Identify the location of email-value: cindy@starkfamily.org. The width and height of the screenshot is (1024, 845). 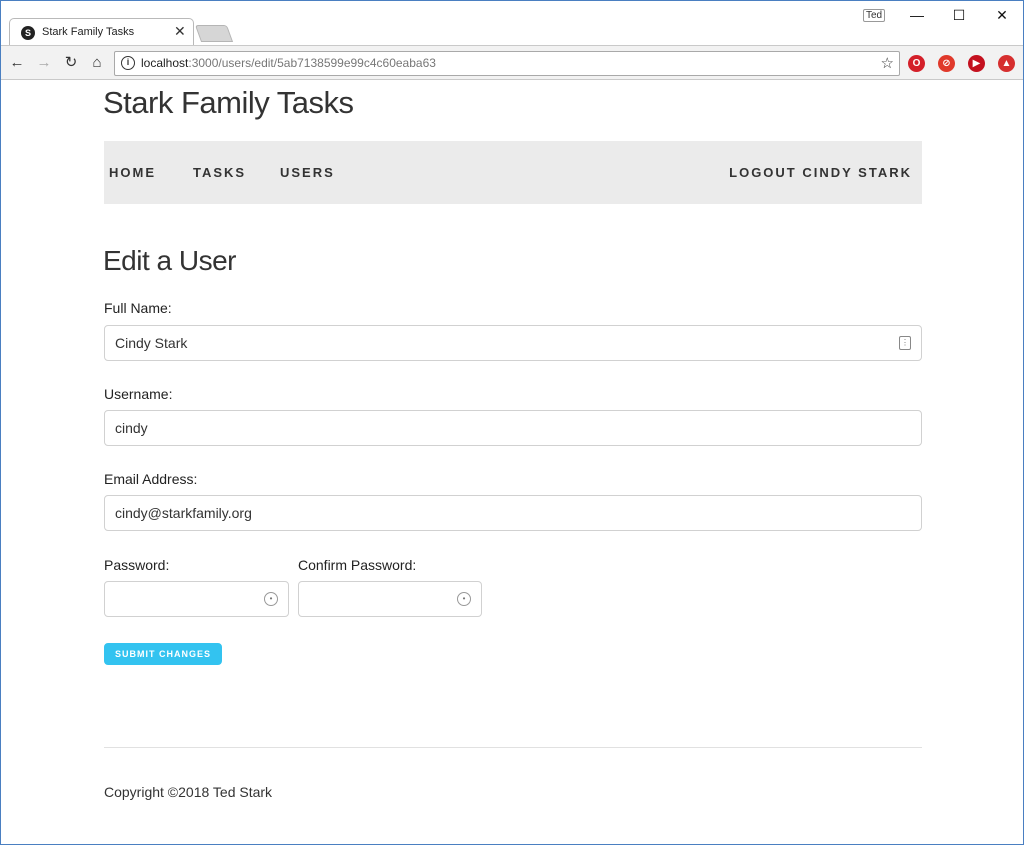
(183, 513).